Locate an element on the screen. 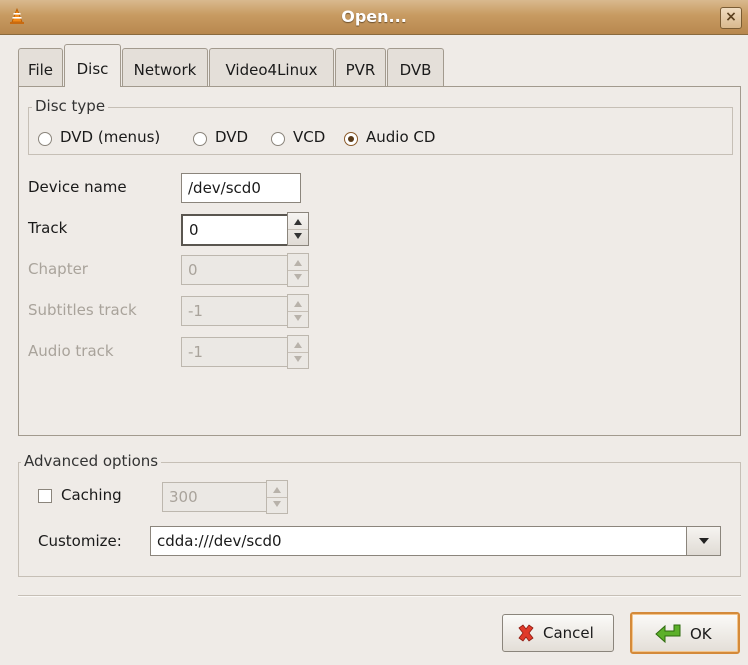  radio-audio-cd is located at coordinates (351, 139).